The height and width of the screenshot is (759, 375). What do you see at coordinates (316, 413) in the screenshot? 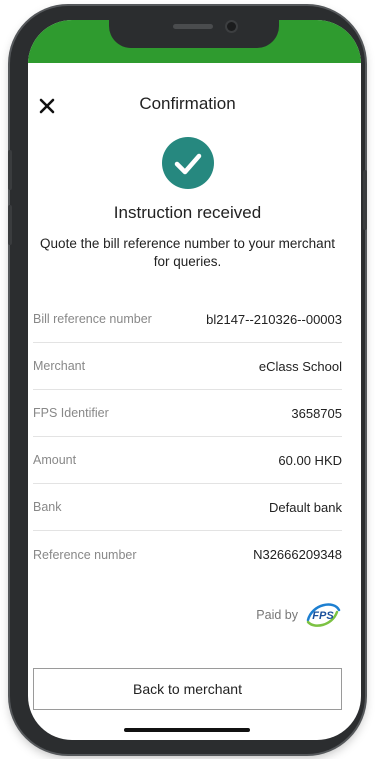
I see `detail-value: 3658705` at bounding box center [316, 413].